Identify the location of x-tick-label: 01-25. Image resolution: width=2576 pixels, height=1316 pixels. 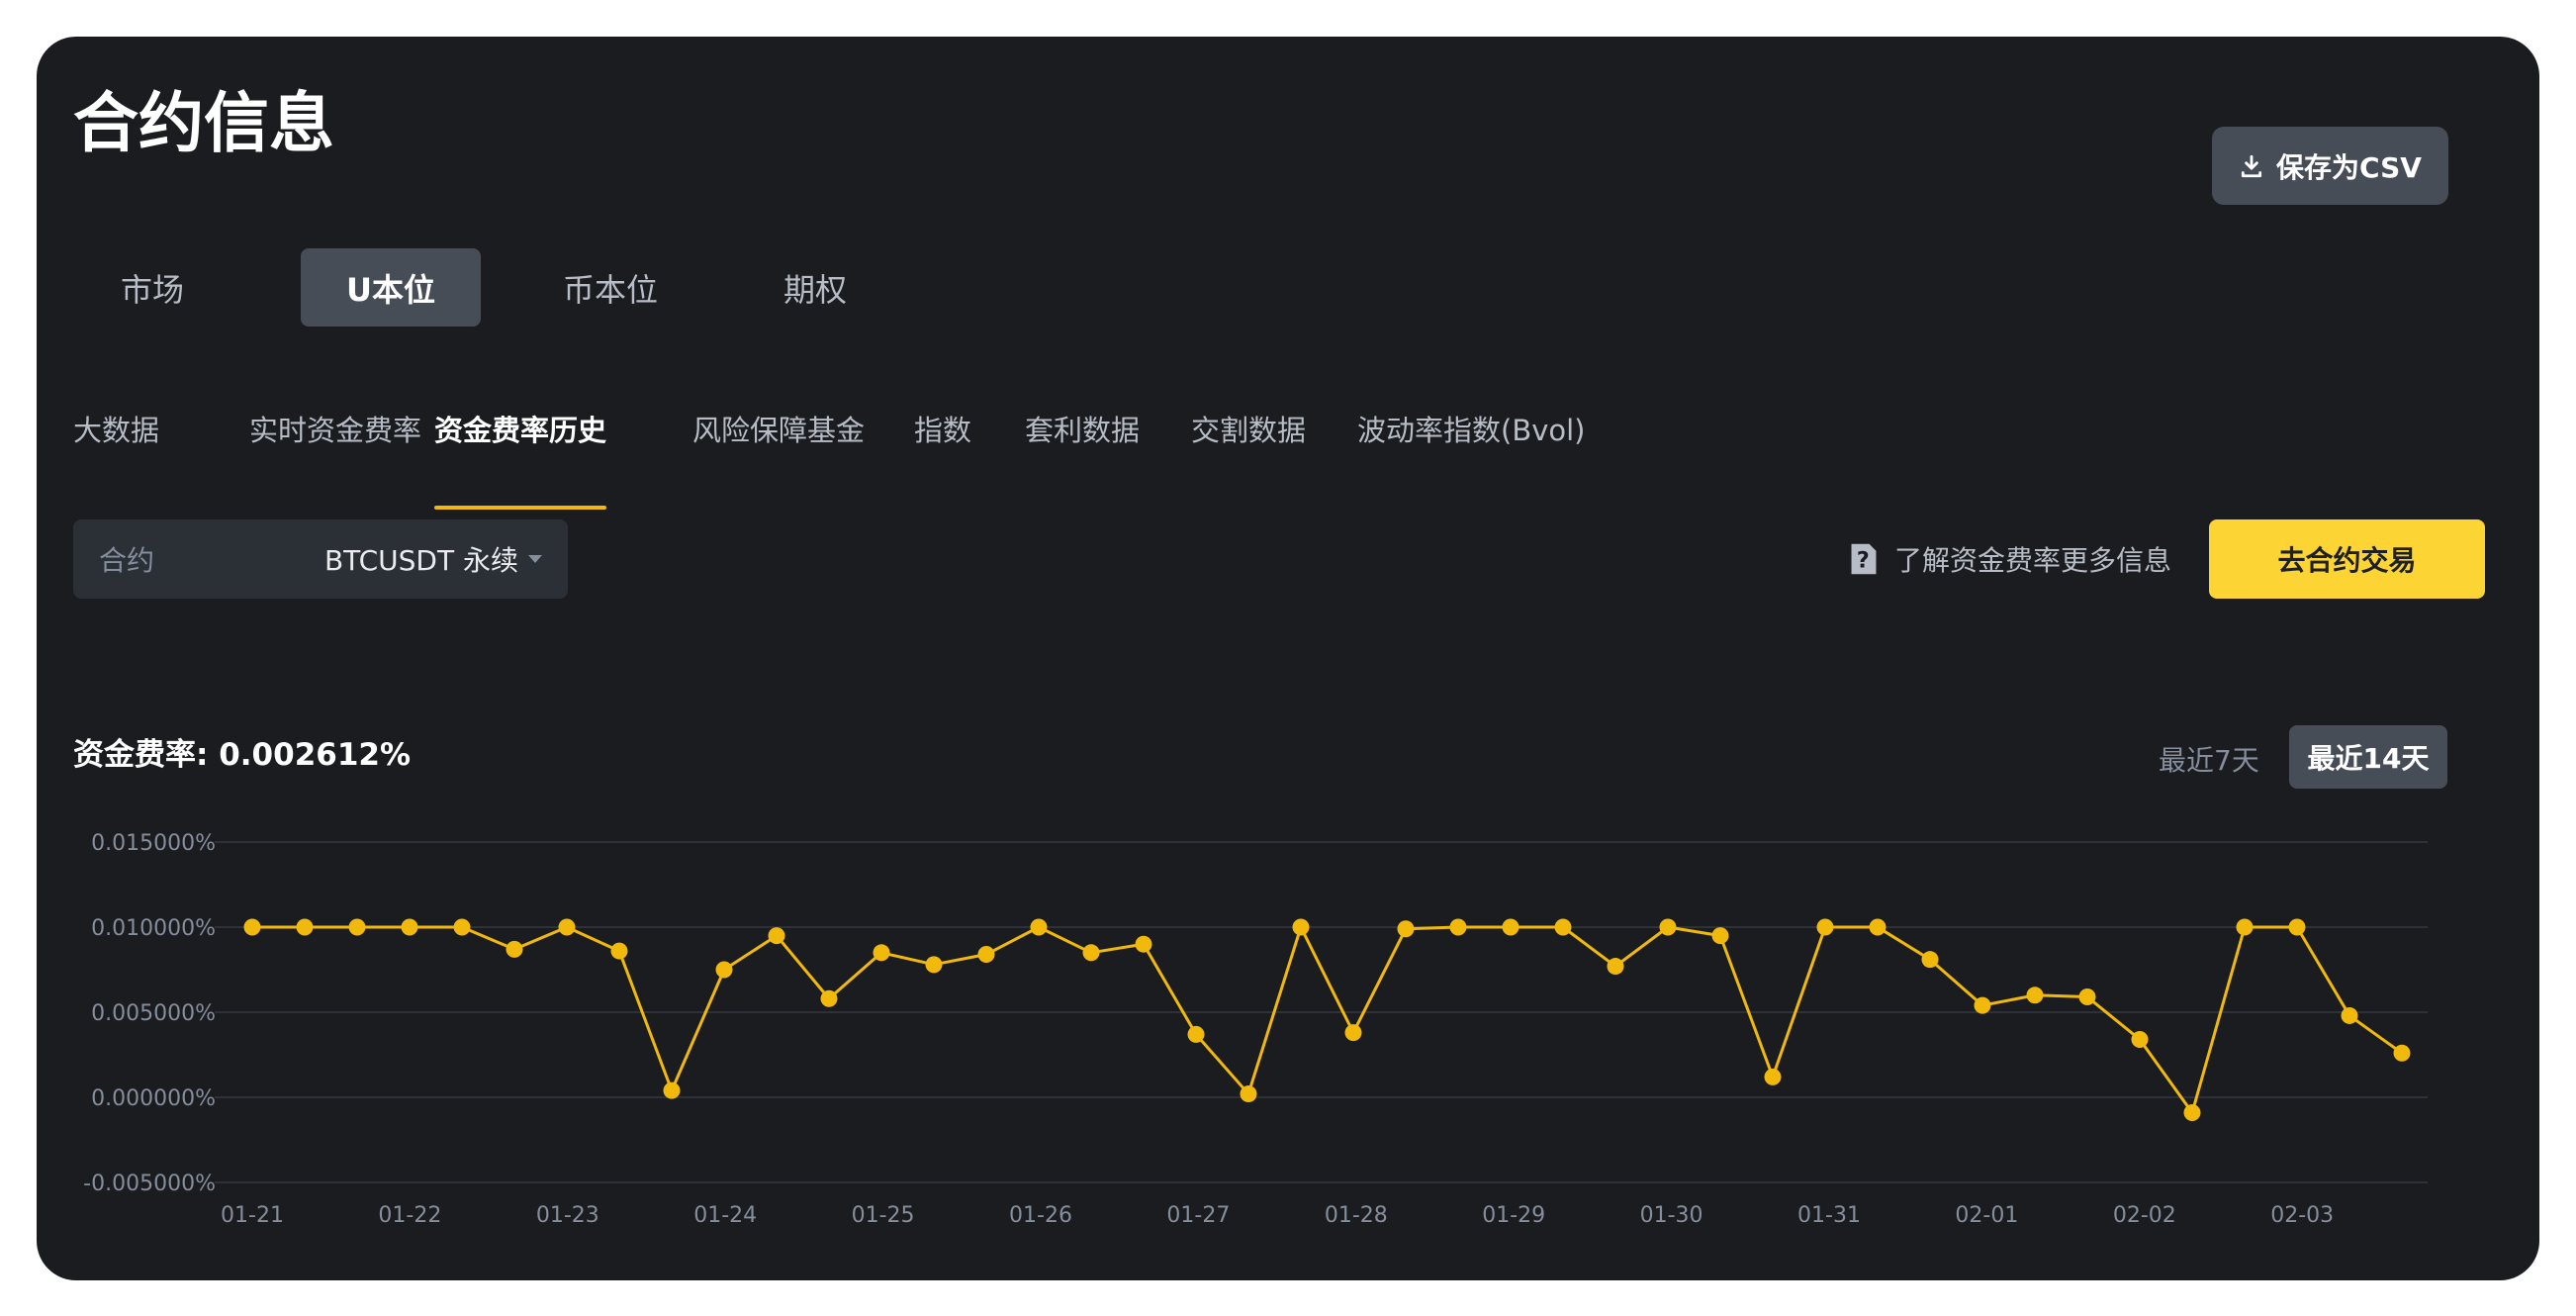
(883, 1215).